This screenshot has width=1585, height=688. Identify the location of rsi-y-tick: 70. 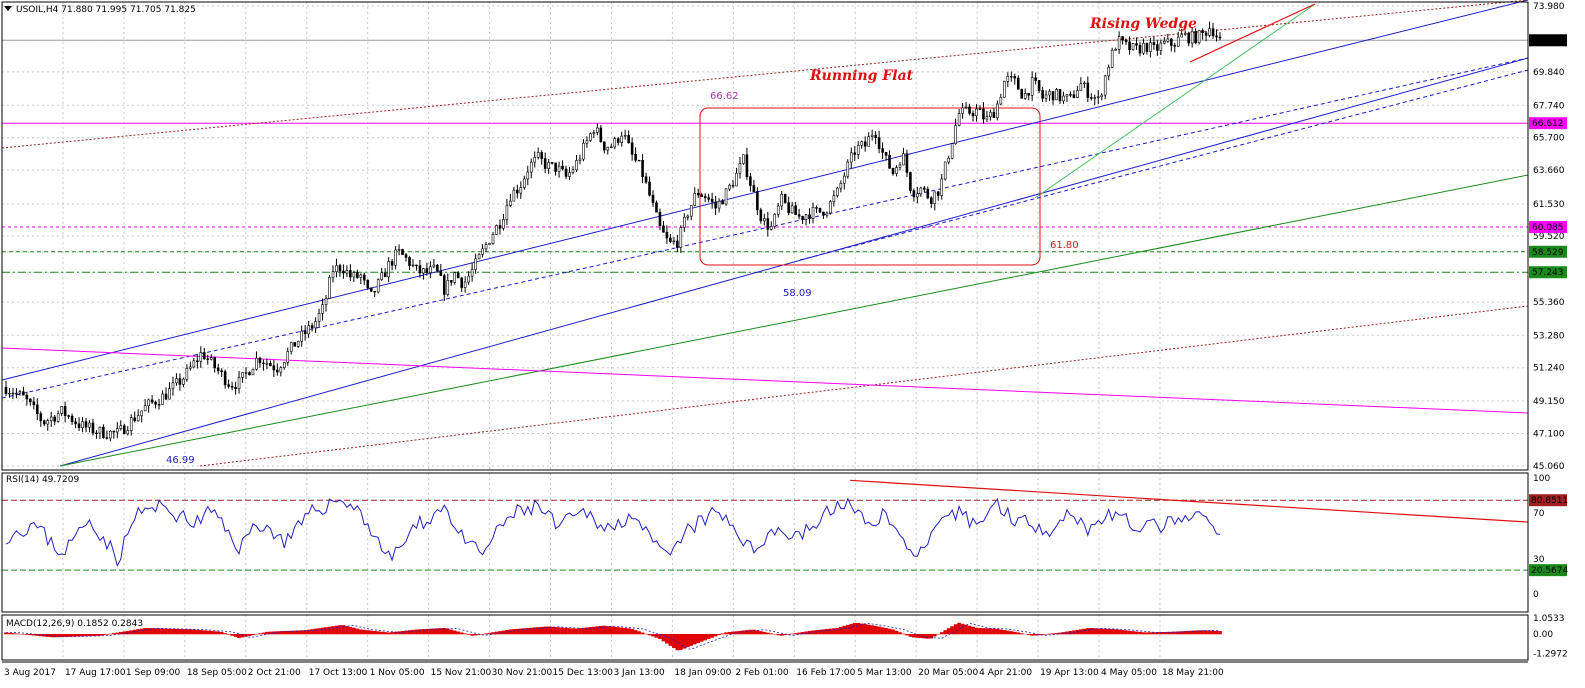
(1539, 514).